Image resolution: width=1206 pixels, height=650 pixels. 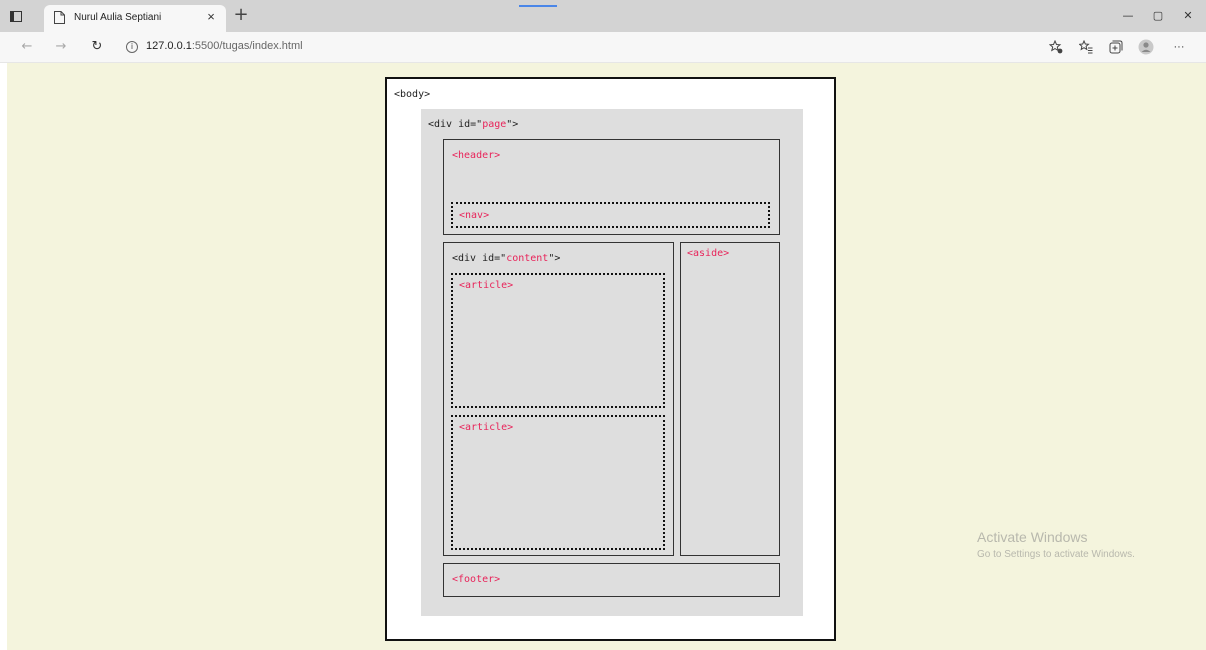 I want to click on tab-drag-indicator, so click(x=538, y=6).